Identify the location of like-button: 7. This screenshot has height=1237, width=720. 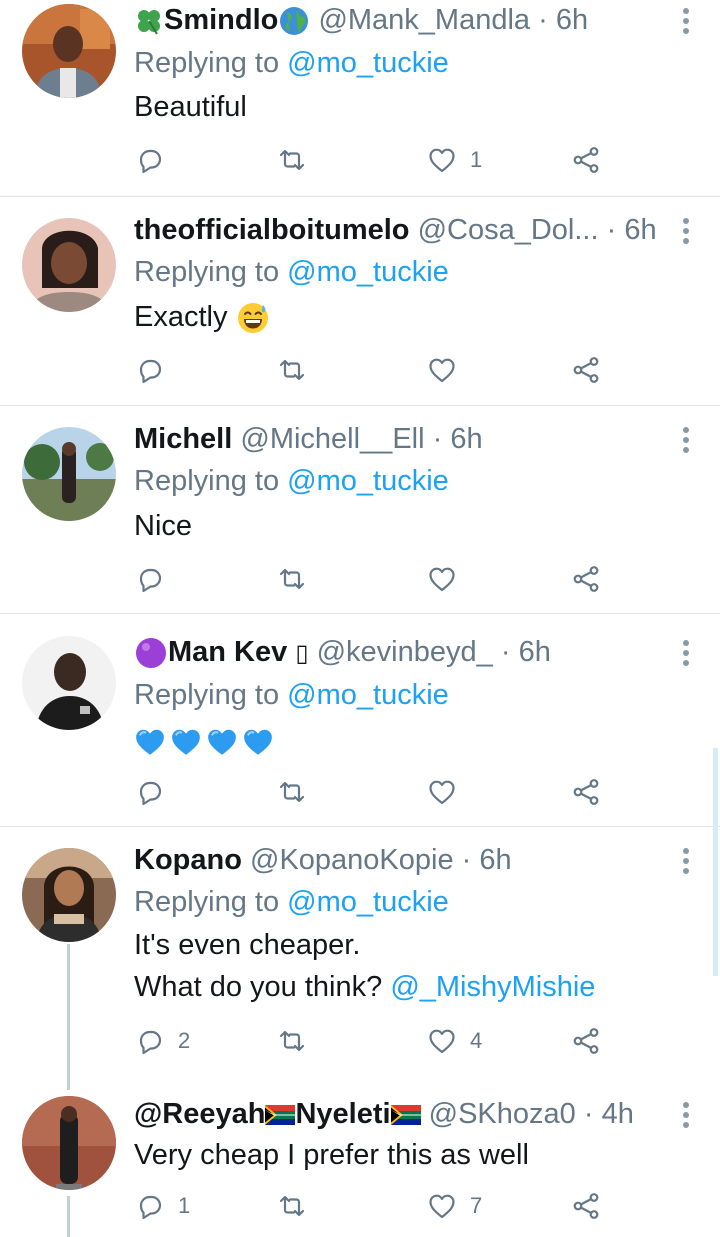
(454, 1206).